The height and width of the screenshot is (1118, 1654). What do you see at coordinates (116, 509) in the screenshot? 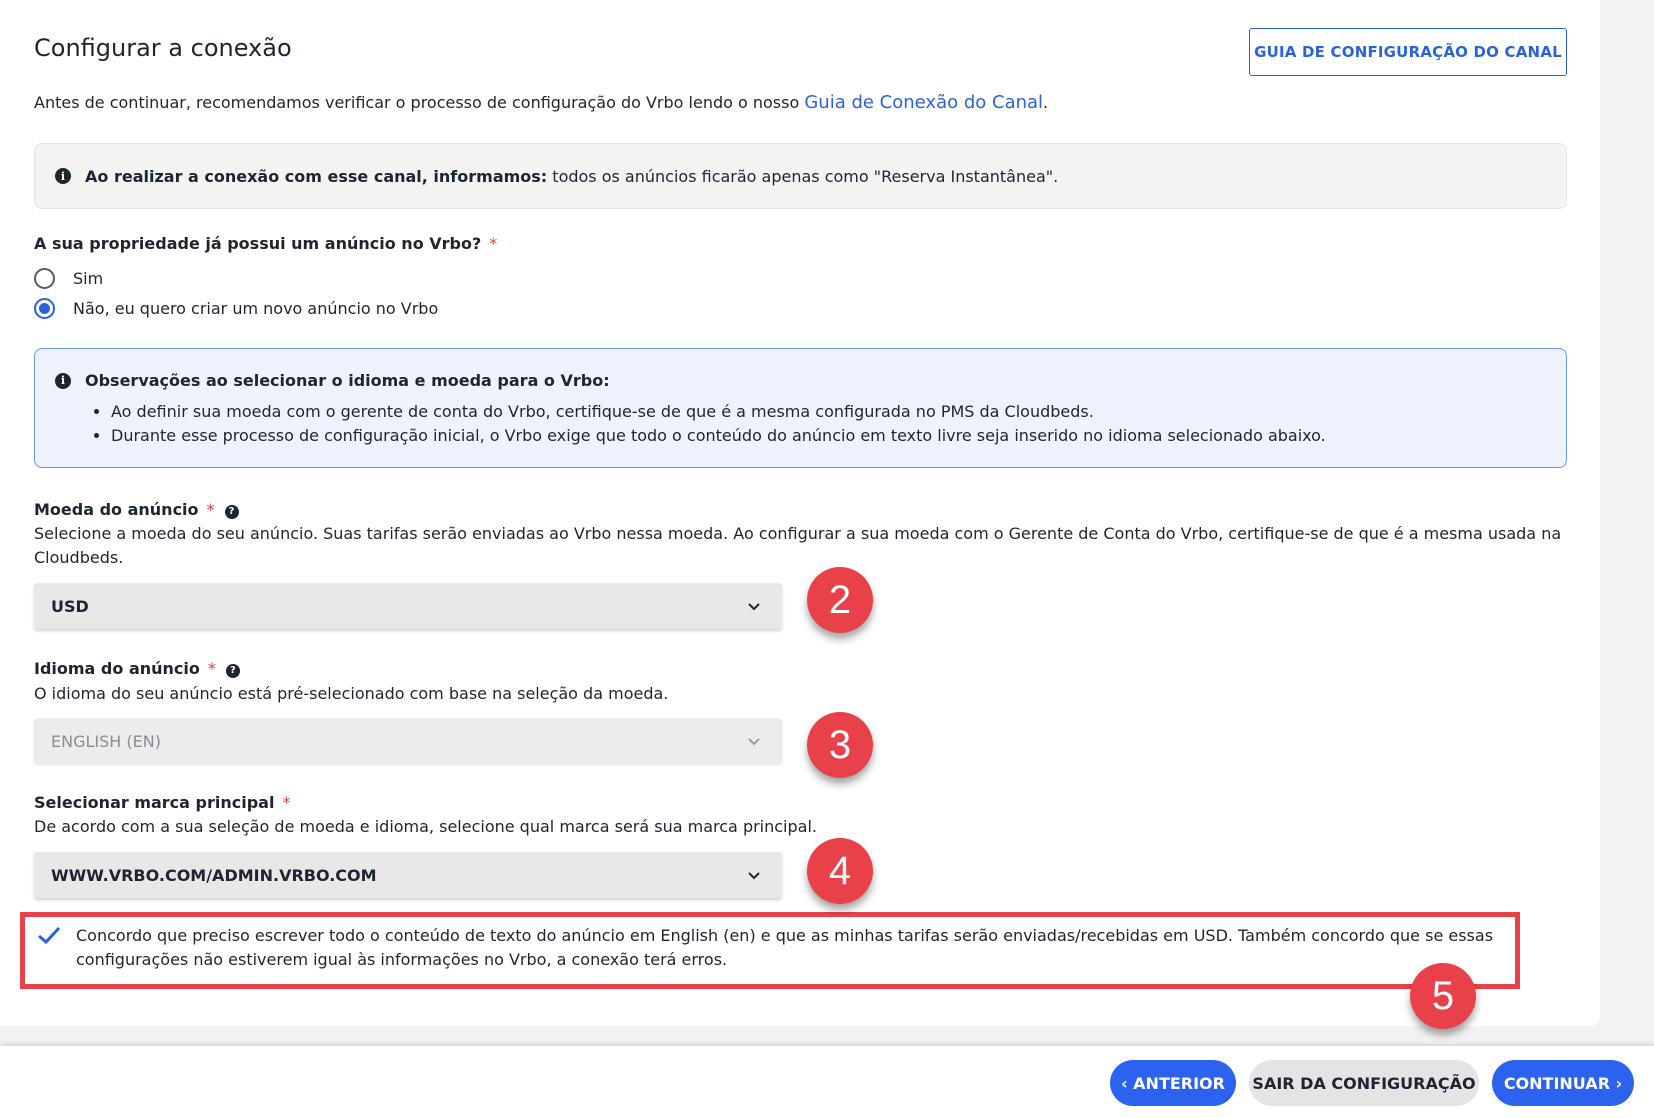
I see `currency-label-text: Moeda do anúncio` at bounding box center [116, 509].